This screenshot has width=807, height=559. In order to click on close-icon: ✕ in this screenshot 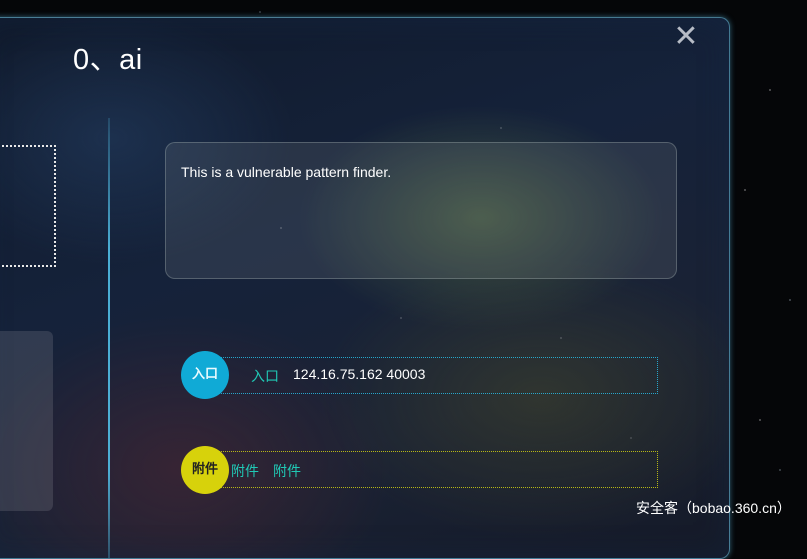, I will do `click(686, 37)`.